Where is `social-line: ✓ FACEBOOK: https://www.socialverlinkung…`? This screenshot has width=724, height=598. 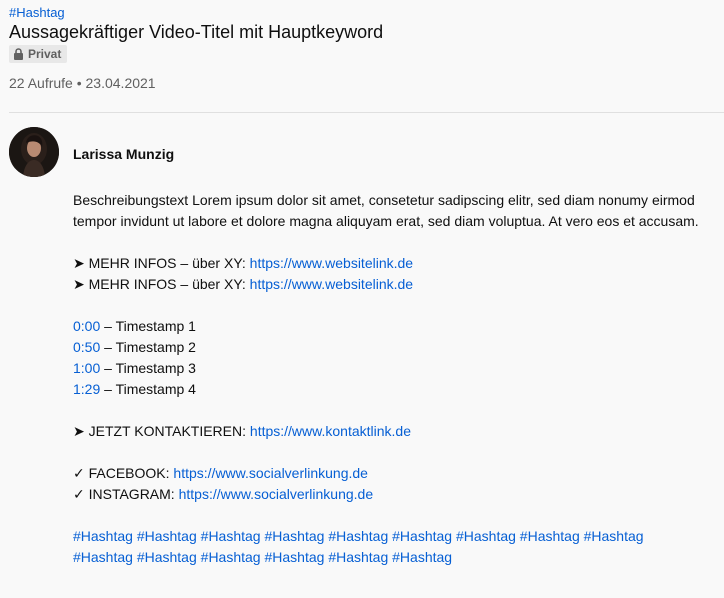
social-line: ✓ FACEBOOK: https://www.socialverlinkung… is located at coordinates (393, 473).